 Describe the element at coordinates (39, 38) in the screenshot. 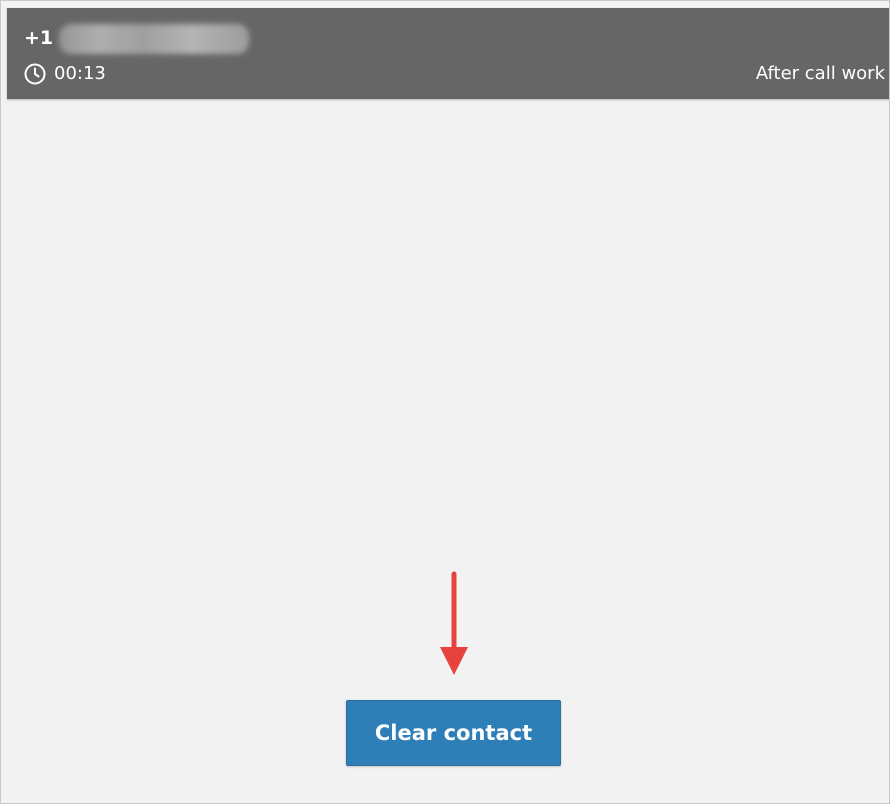

I see `phone-number-prefix: +1` at that location.